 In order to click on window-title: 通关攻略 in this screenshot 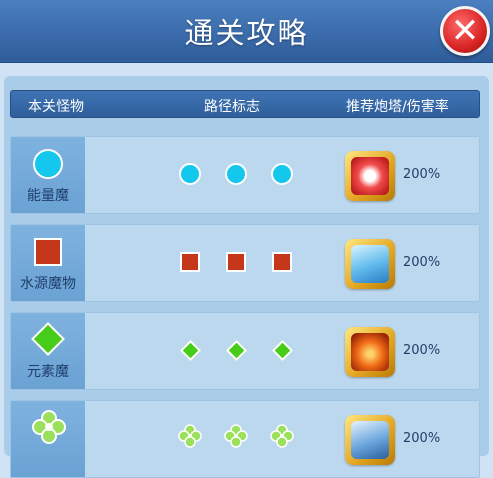, I will do `click(246, 33)`.